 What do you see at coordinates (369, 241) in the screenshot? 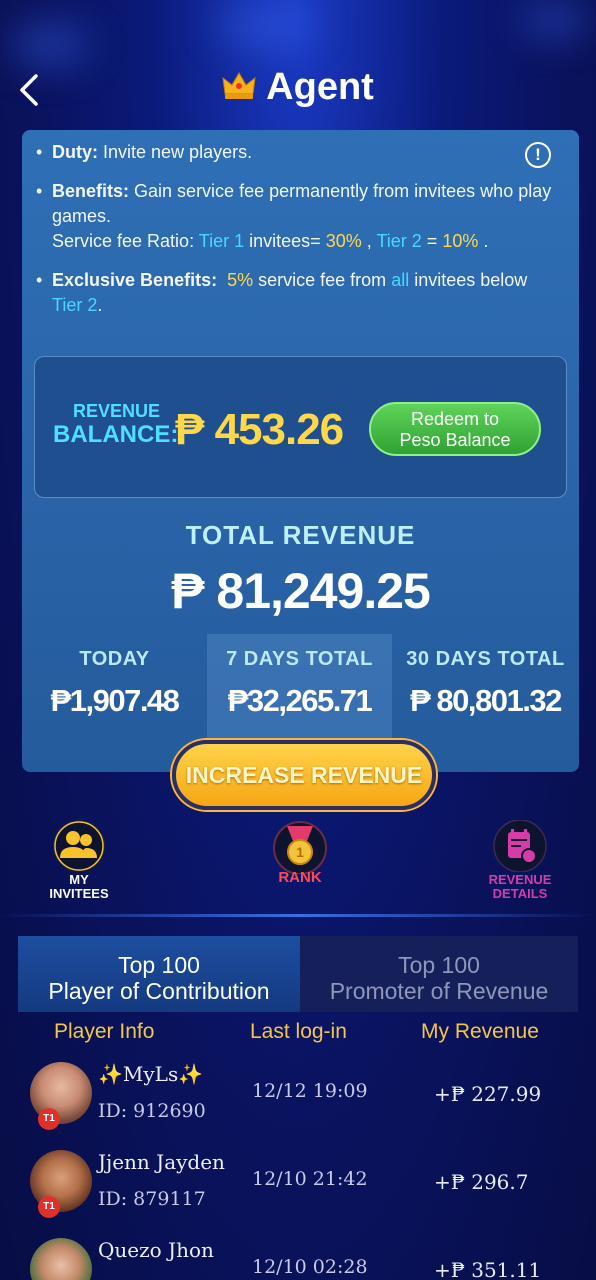
I see `comma: ,` at bounding box center [369, 241].